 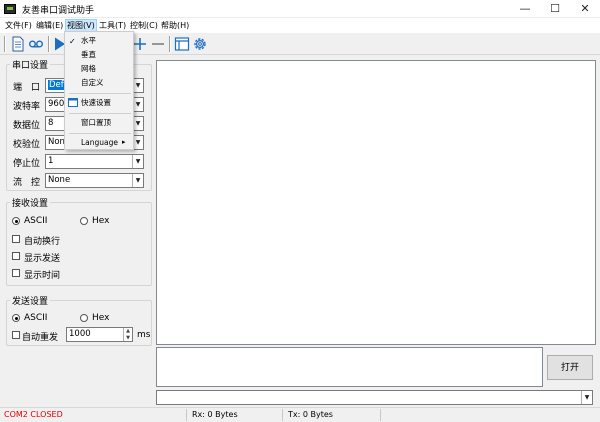 I want to click on send-ascii-radio, so click(x=16, y=318).